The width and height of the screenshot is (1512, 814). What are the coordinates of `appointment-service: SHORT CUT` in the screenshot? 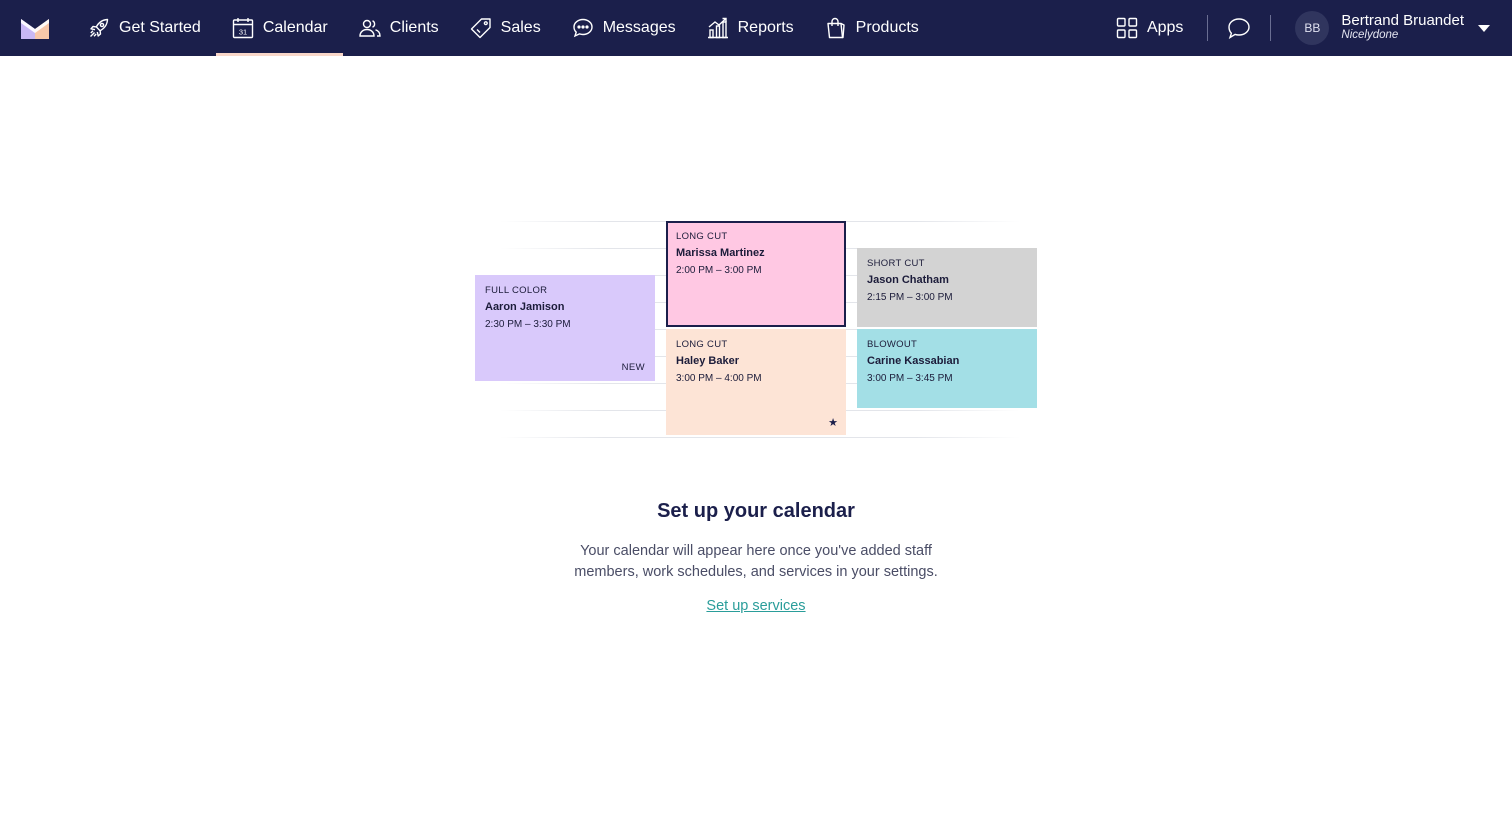 It's located at (896, 263).